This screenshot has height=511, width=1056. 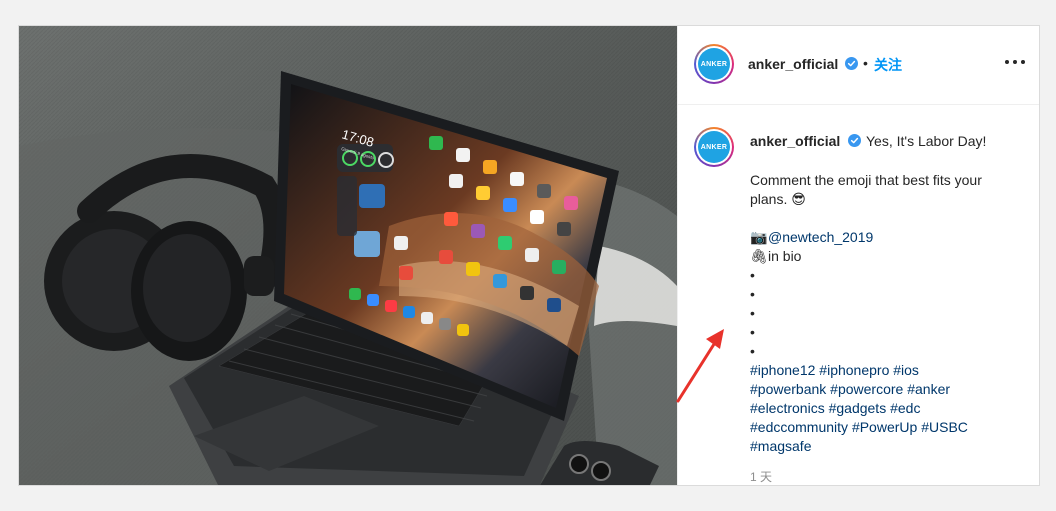 I want to click on hashtag-line: #powerbank #powercore #anker, so click(x=885, y=389).